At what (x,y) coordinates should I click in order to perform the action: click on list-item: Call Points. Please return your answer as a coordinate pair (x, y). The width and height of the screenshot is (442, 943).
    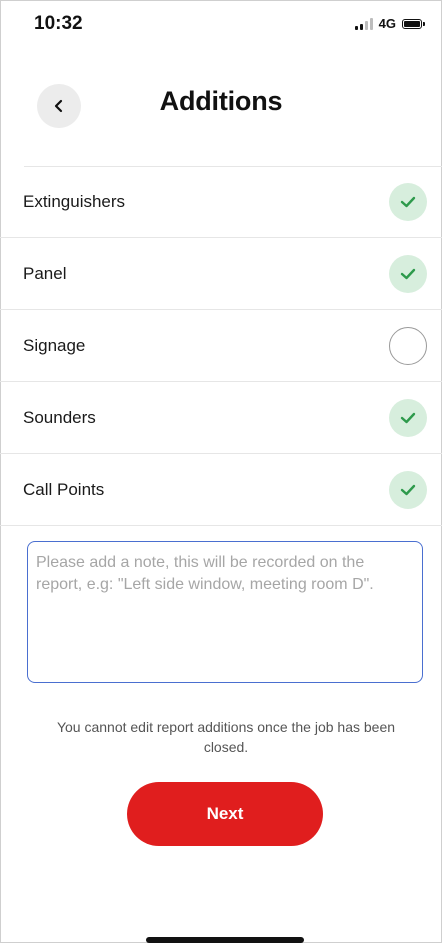
    Looking at the image, I should click on (221, 490).